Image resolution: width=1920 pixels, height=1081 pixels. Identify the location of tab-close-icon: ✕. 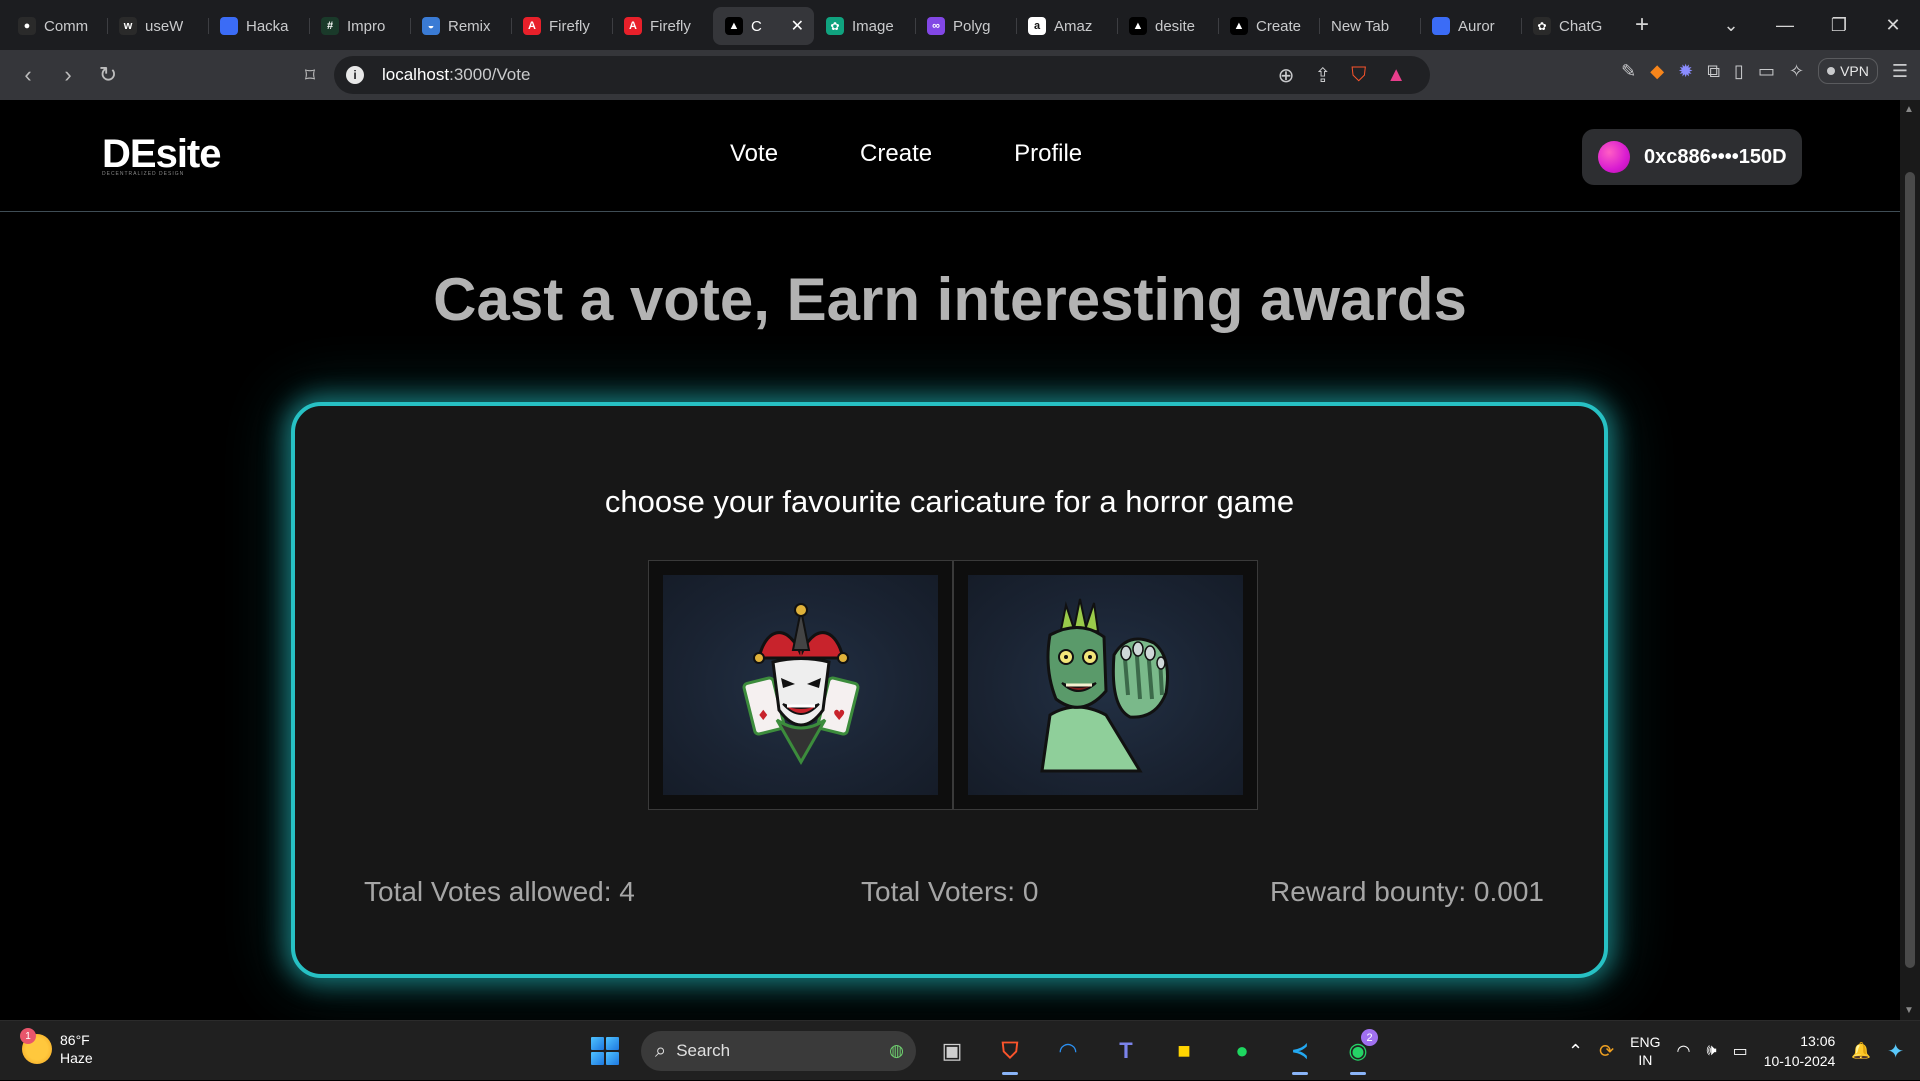
(797, 26).